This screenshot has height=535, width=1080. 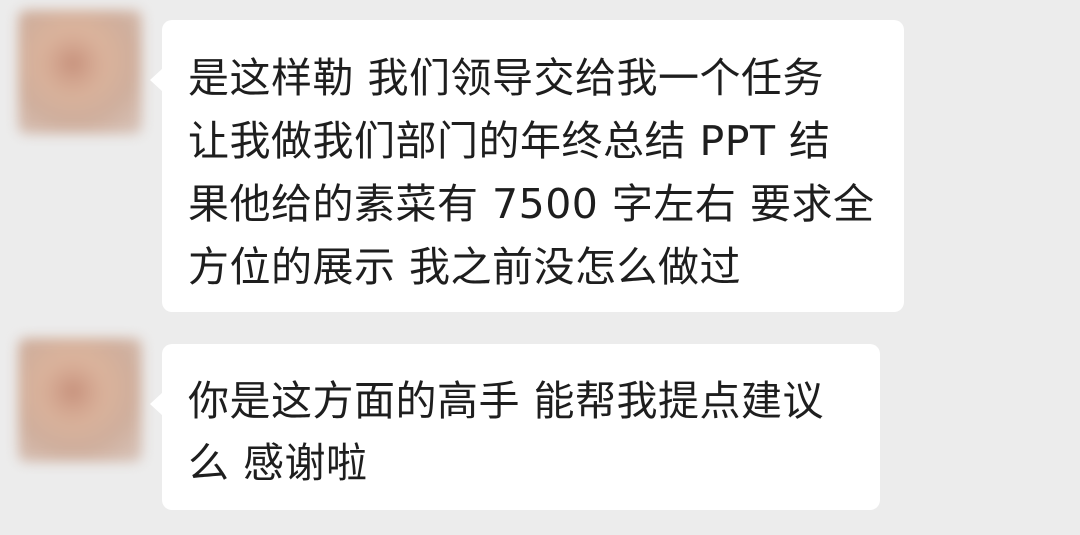 What do you see at coordinates (531, 204) in the screenshot?
I see `message-text-line: 果他给的素菜有 7500 字左右 要求全` at bounding box center [531, 204].